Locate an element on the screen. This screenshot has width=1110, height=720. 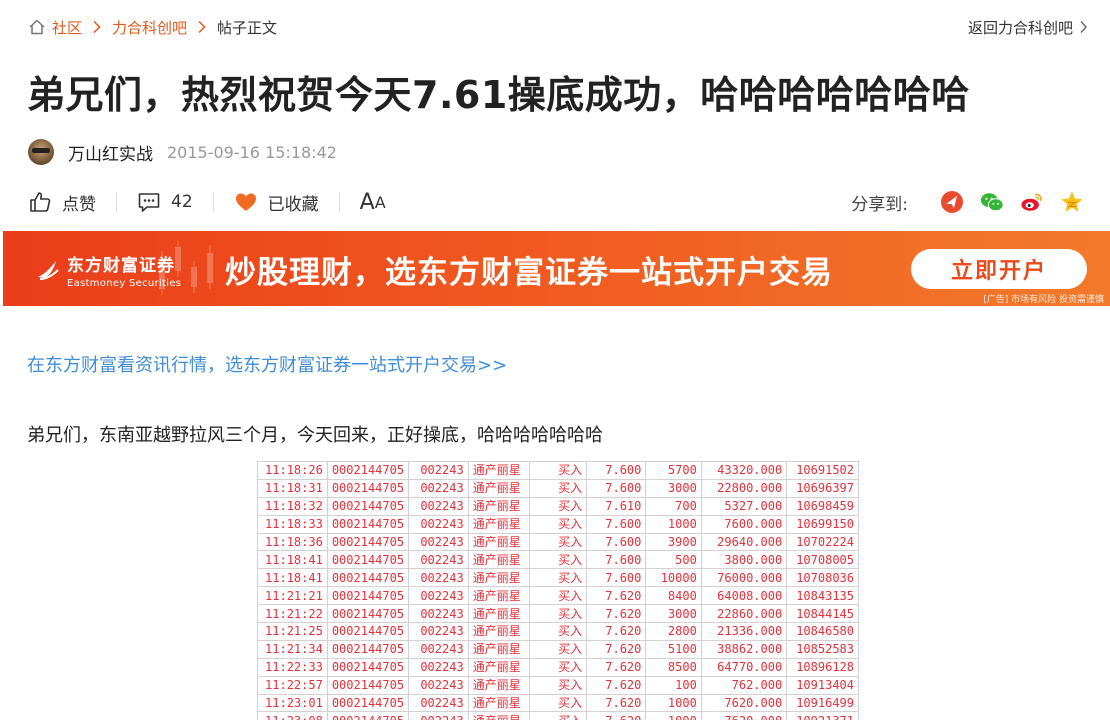
table-cell: 11:18:31 is located at coordinates (292, 488).